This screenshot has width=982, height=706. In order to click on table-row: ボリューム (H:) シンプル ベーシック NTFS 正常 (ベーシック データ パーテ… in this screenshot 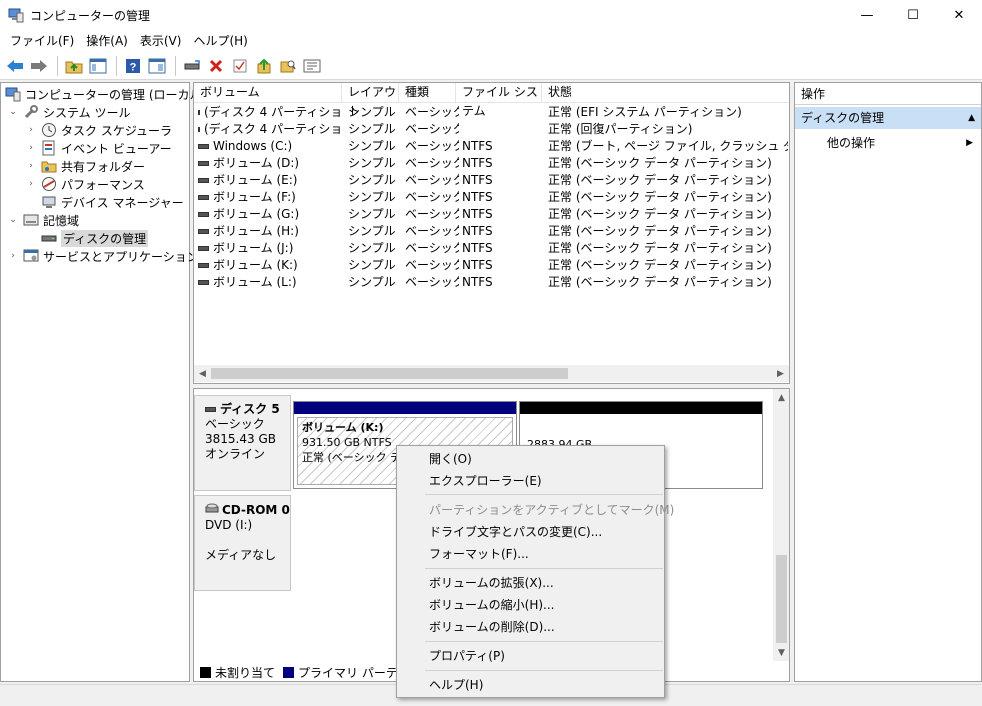, I will do `click(491, 231)`.